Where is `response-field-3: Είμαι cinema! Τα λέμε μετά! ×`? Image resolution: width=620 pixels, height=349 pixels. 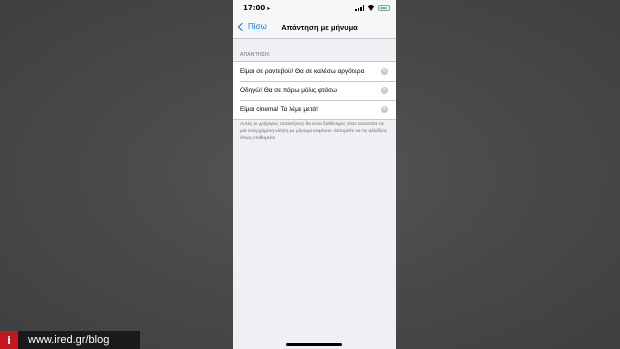
response-field-3: Είμαι cinema! Τα λέμε μετά! × is located at coordinates (314, 109).